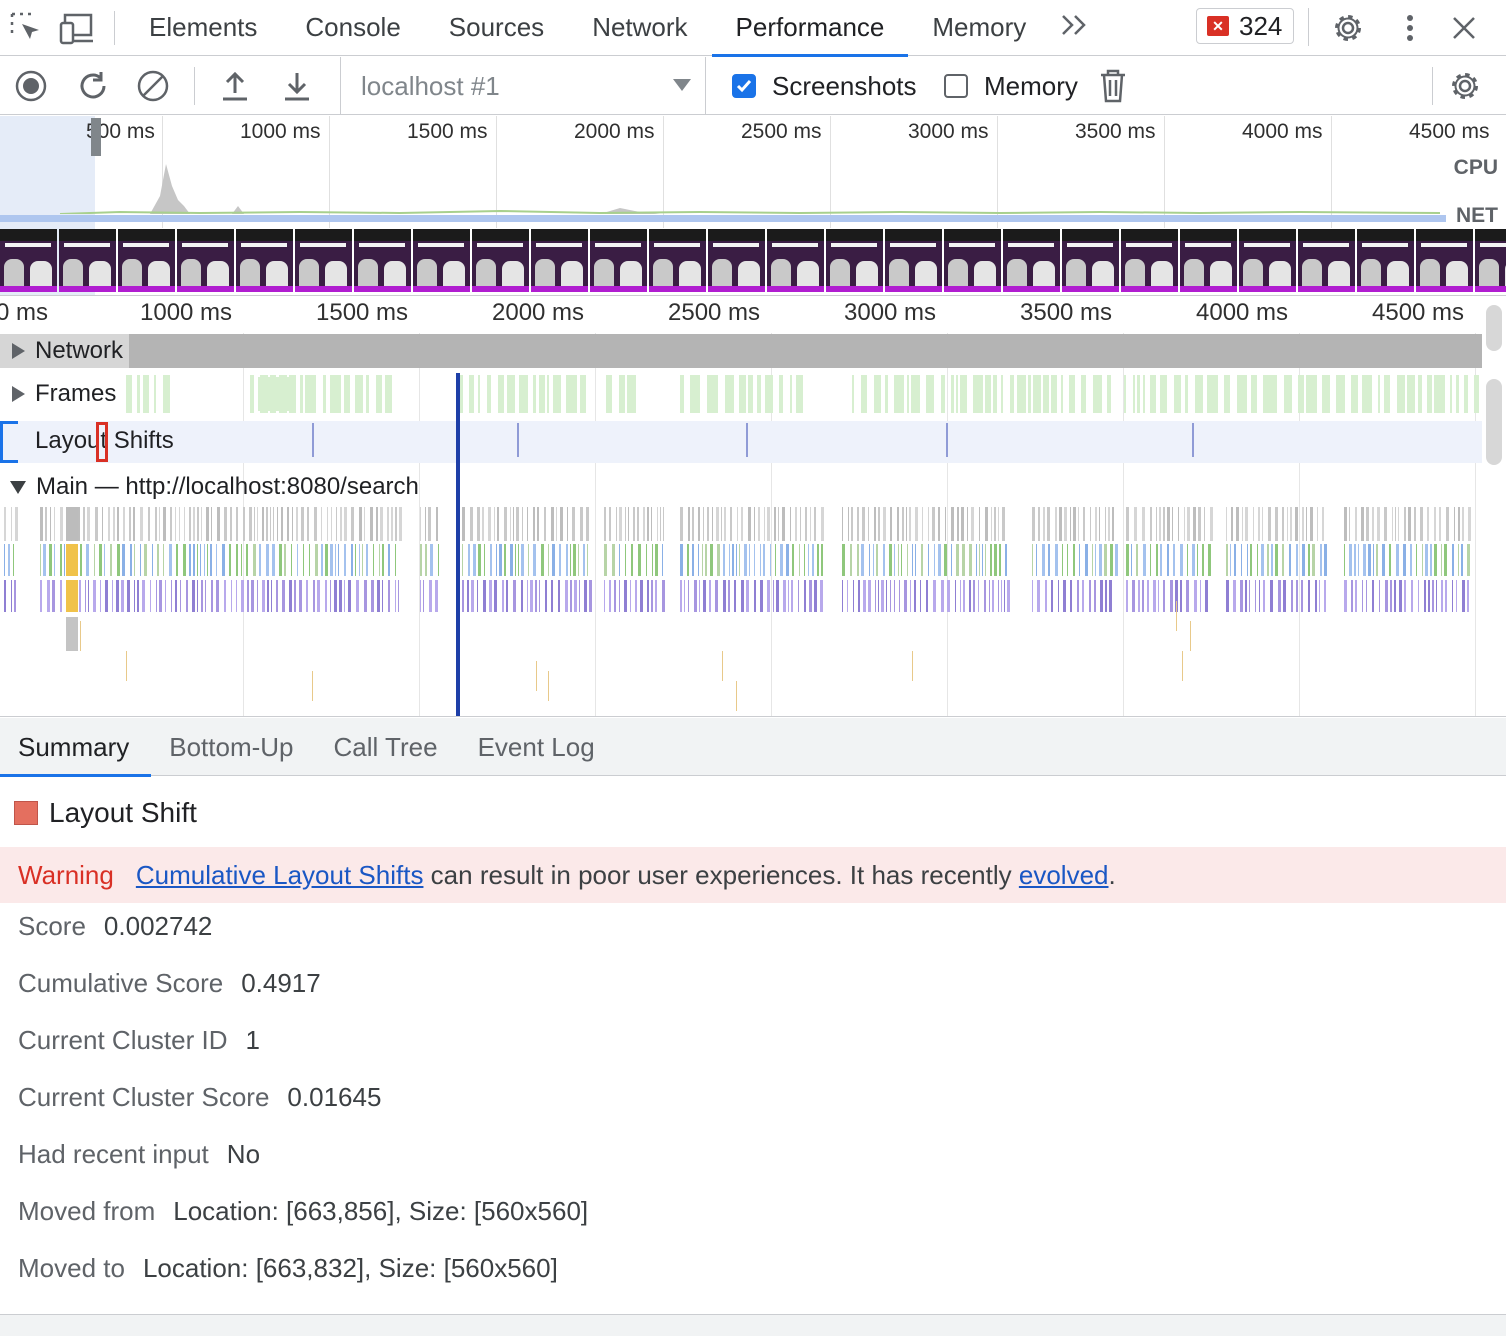 The image size is (1506, 1336). What do you see at coordinates (496, 28) in the screenshot?
I see `tab-sources: Sources` at bounding box center [496, 28].